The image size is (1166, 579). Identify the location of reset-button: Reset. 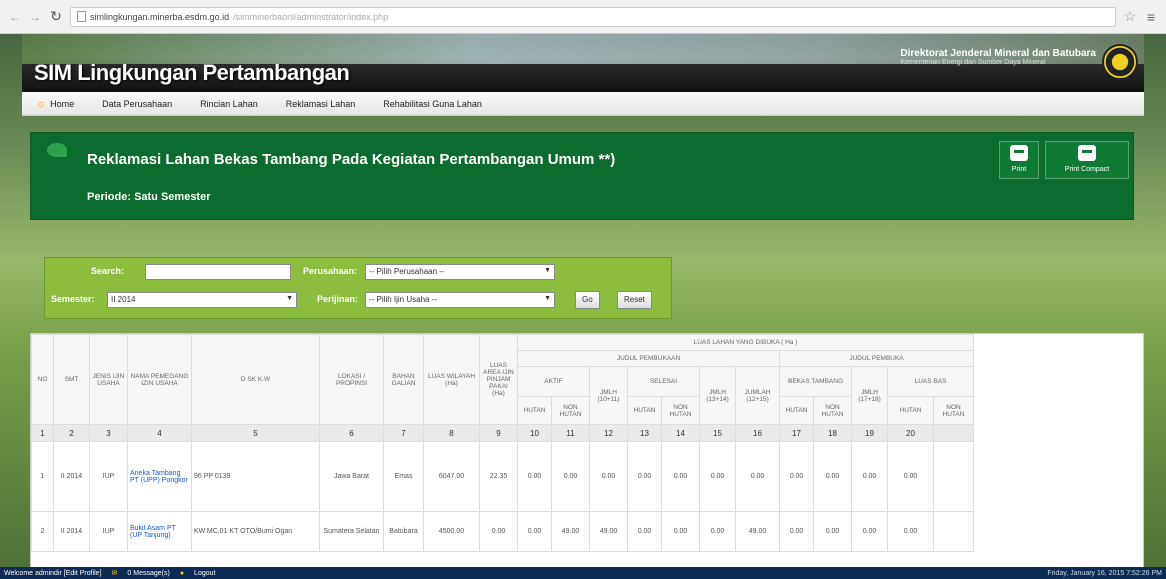
(634, 300).